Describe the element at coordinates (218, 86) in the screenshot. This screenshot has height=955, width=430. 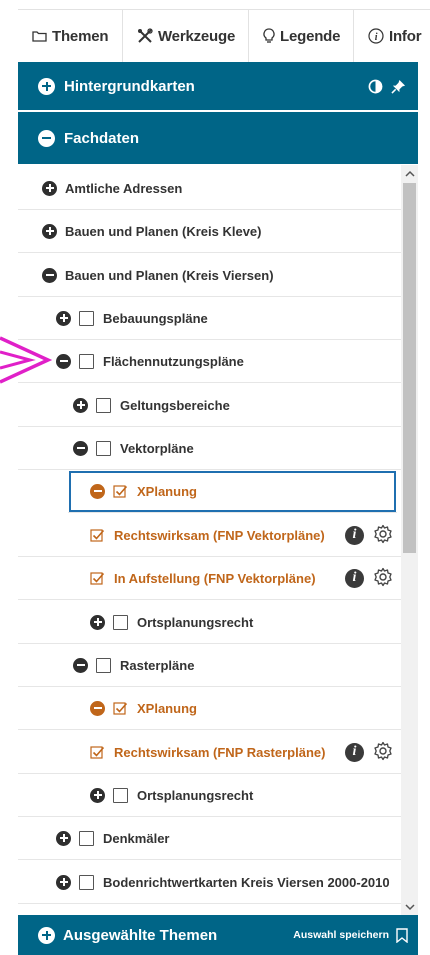
I see `panel-hintergrundkarten: Hintergrundkarten` at that location.